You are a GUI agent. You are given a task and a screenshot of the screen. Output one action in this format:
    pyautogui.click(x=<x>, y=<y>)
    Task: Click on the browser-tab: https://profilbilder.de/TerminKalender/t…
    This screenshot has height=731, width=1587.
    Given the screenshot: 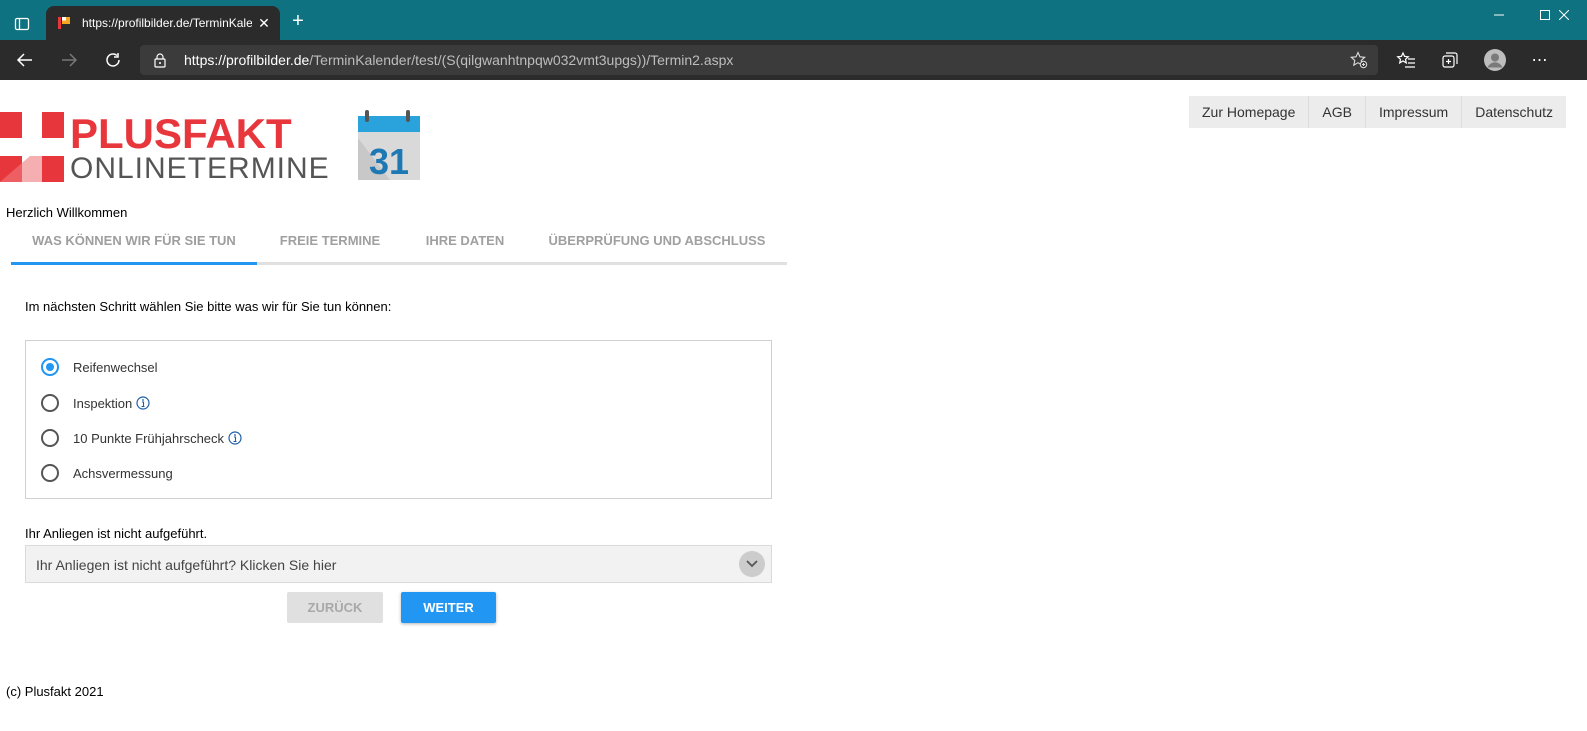 What is the action you would take?
    pyautogui.click(x=163, y=23)
    